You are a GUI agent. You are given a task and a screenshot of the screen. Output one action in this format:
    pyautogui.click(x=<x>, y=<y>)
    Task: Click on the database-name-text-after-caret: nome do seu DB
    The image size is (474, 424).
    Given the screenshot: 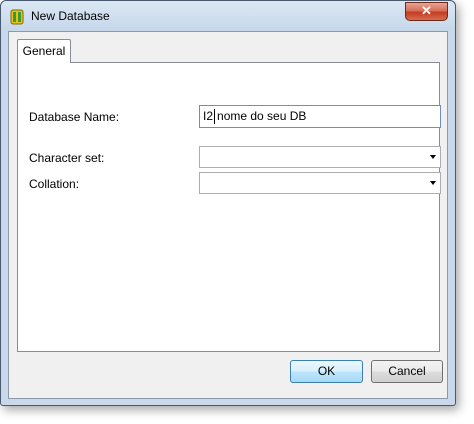 What is the action you would take?
    pyautogui.click(x=262, y=116)
    